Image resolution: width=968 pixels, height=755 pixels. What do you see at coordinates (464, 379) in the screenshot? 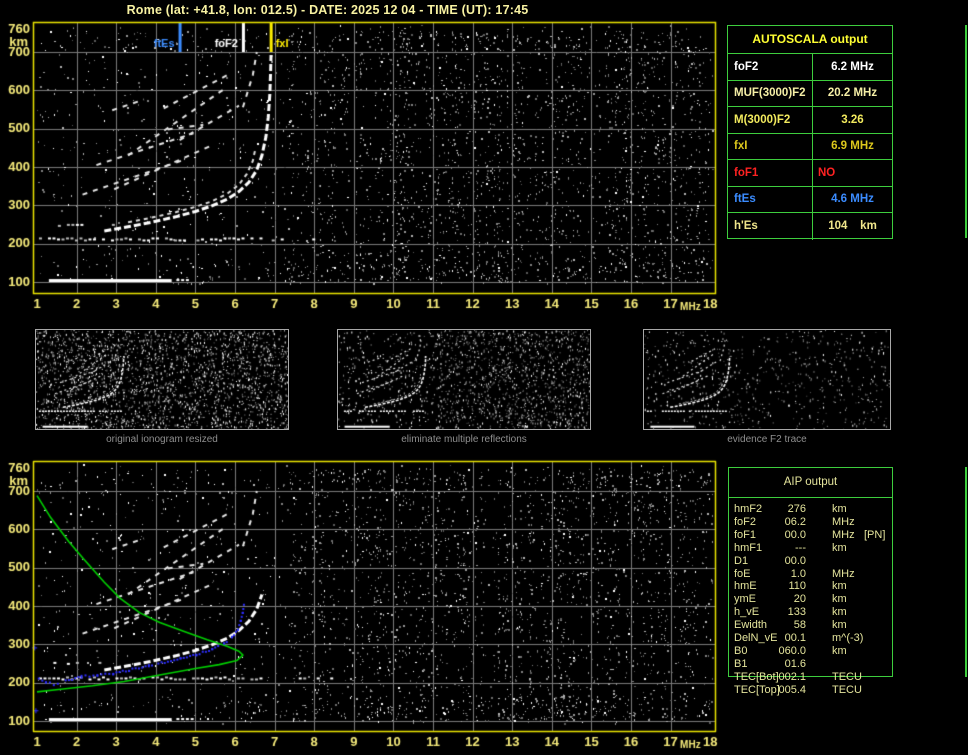
I see `thumbnail-eliminate-reflections` at bounding box center [464, 379].